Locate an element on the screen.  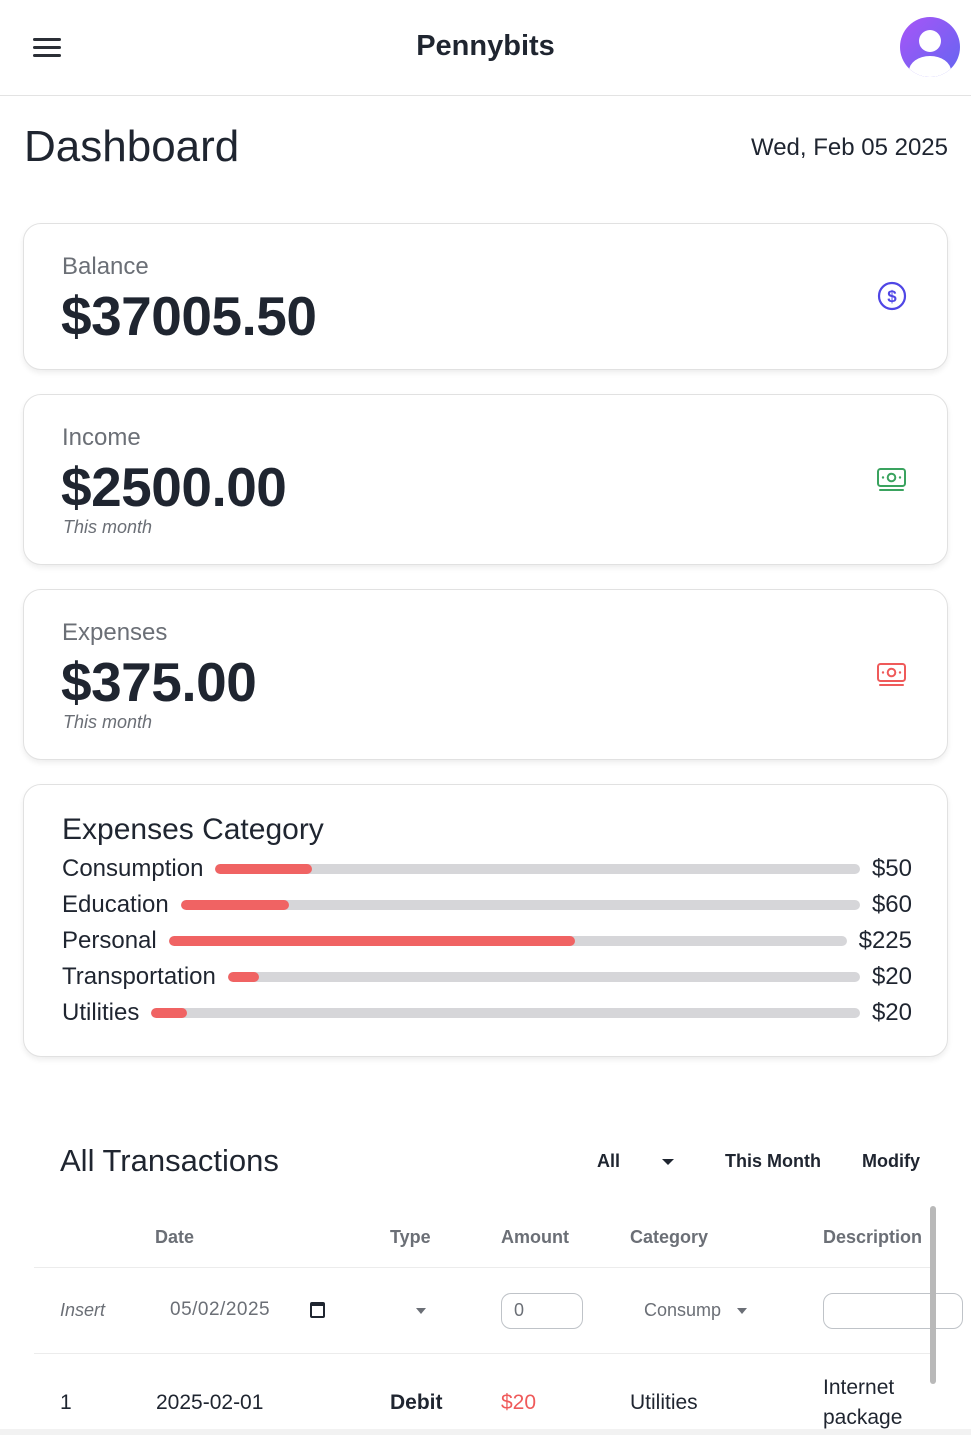
row-type: Debit is located at coordinates (416, 1402).